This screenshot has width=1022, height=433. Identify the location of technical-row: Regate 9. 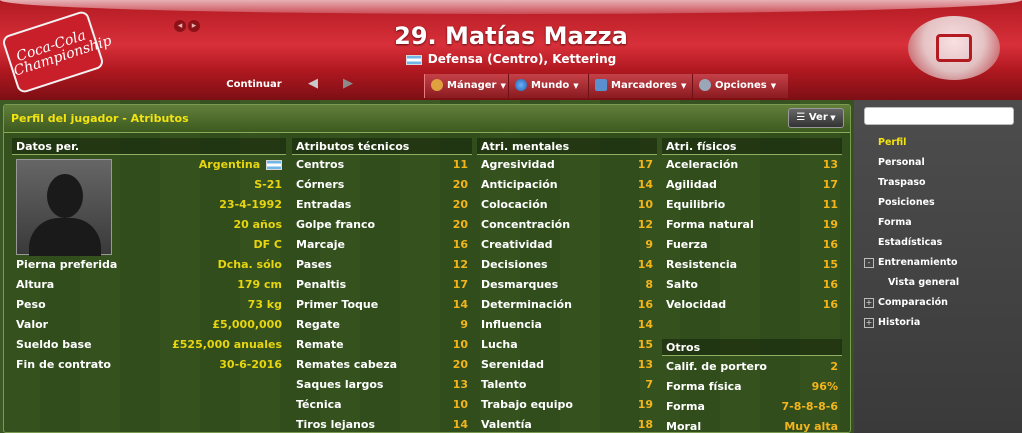
(382, 325).